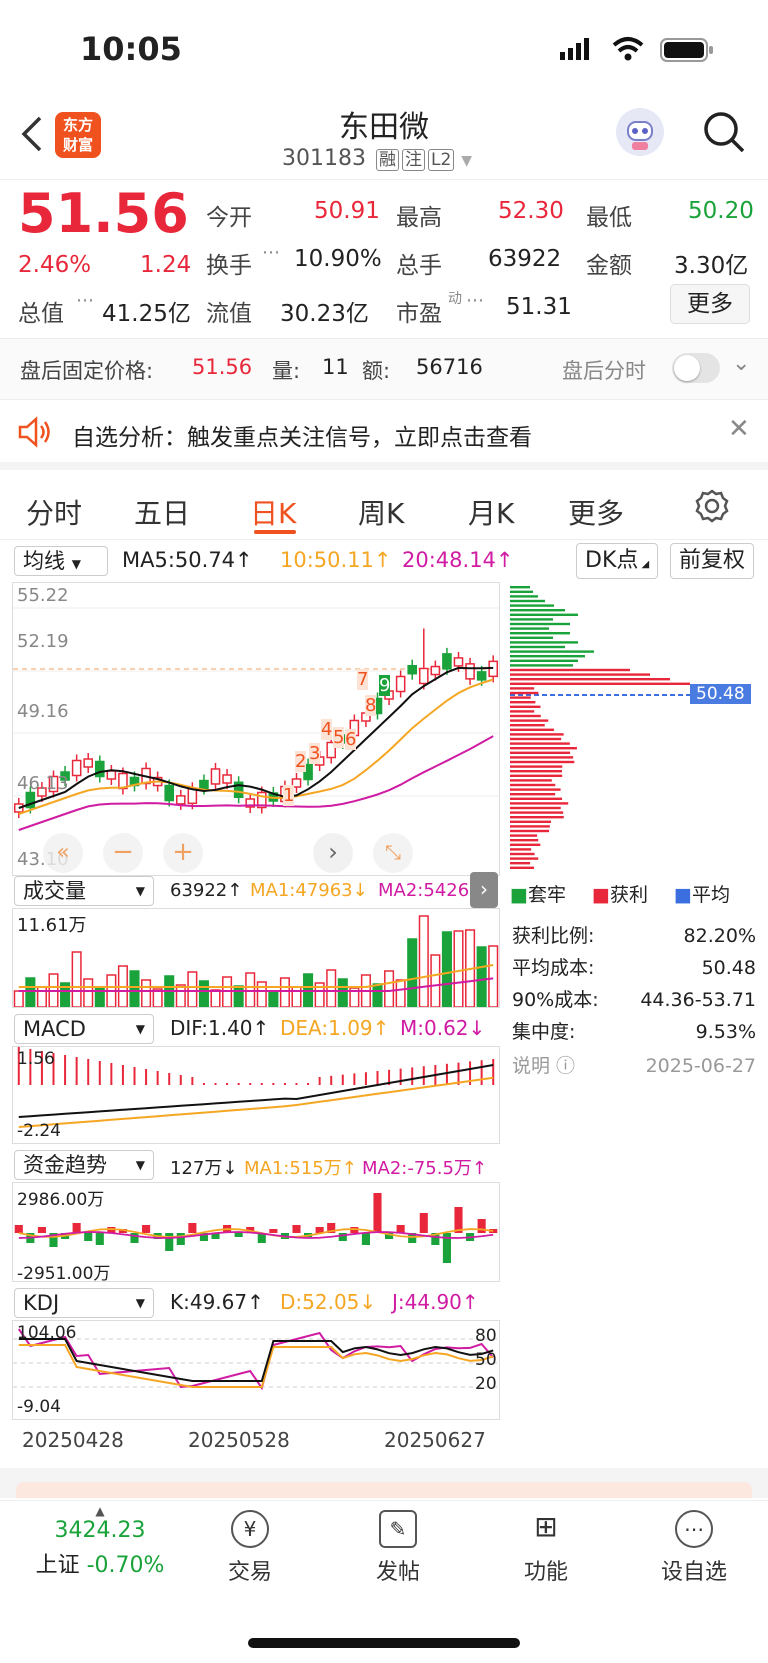 The width and height of the screenshot is (768, 1663). I want to click on zoom-out-icon: −, so click(123, 853).